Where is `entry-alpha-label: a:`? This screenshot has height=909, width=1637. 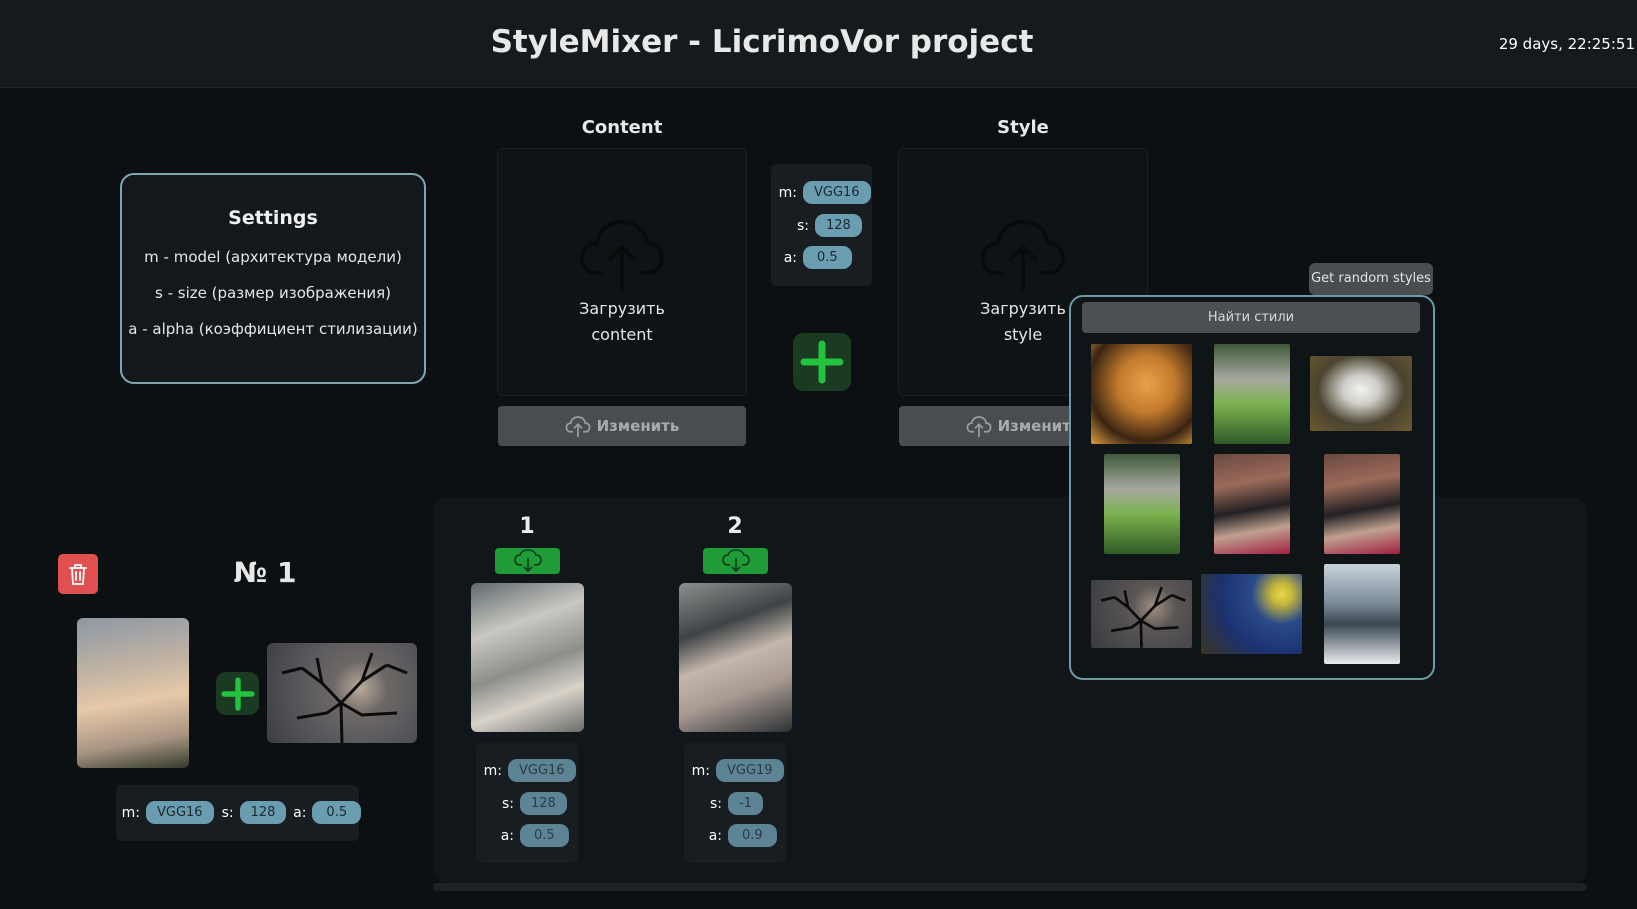 entry-alpha-label: a: is located at coordinates (300, 812).